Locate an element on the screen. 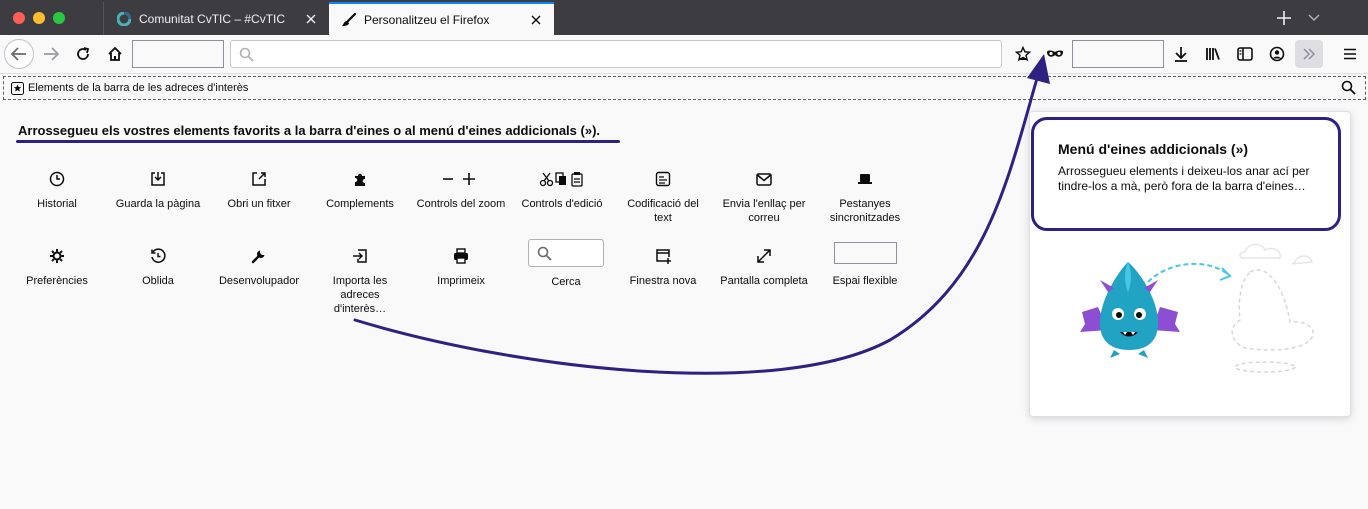 This screenshot has width=1368, height=509. forget-icon is located at coordinates (158, 256).